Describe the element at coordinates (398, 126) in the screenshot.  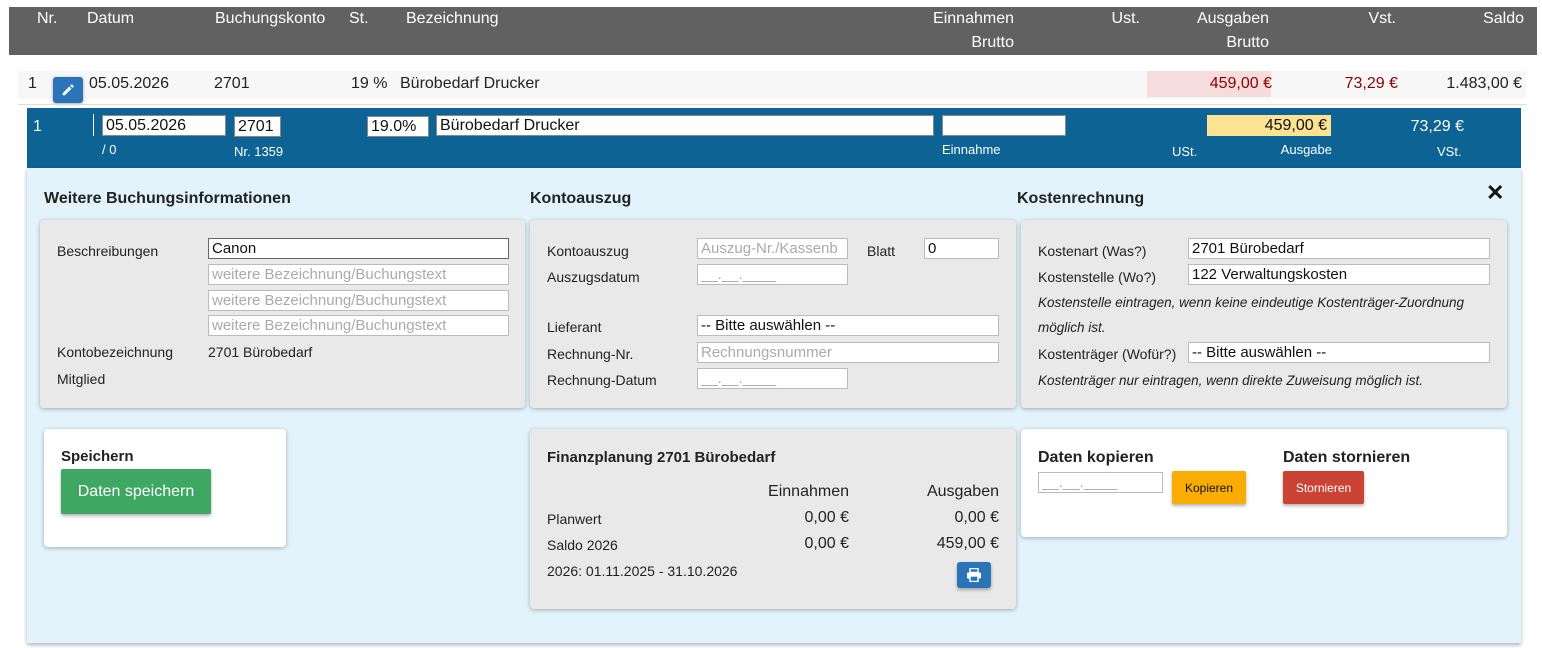
I see `steuer-input` at that location.